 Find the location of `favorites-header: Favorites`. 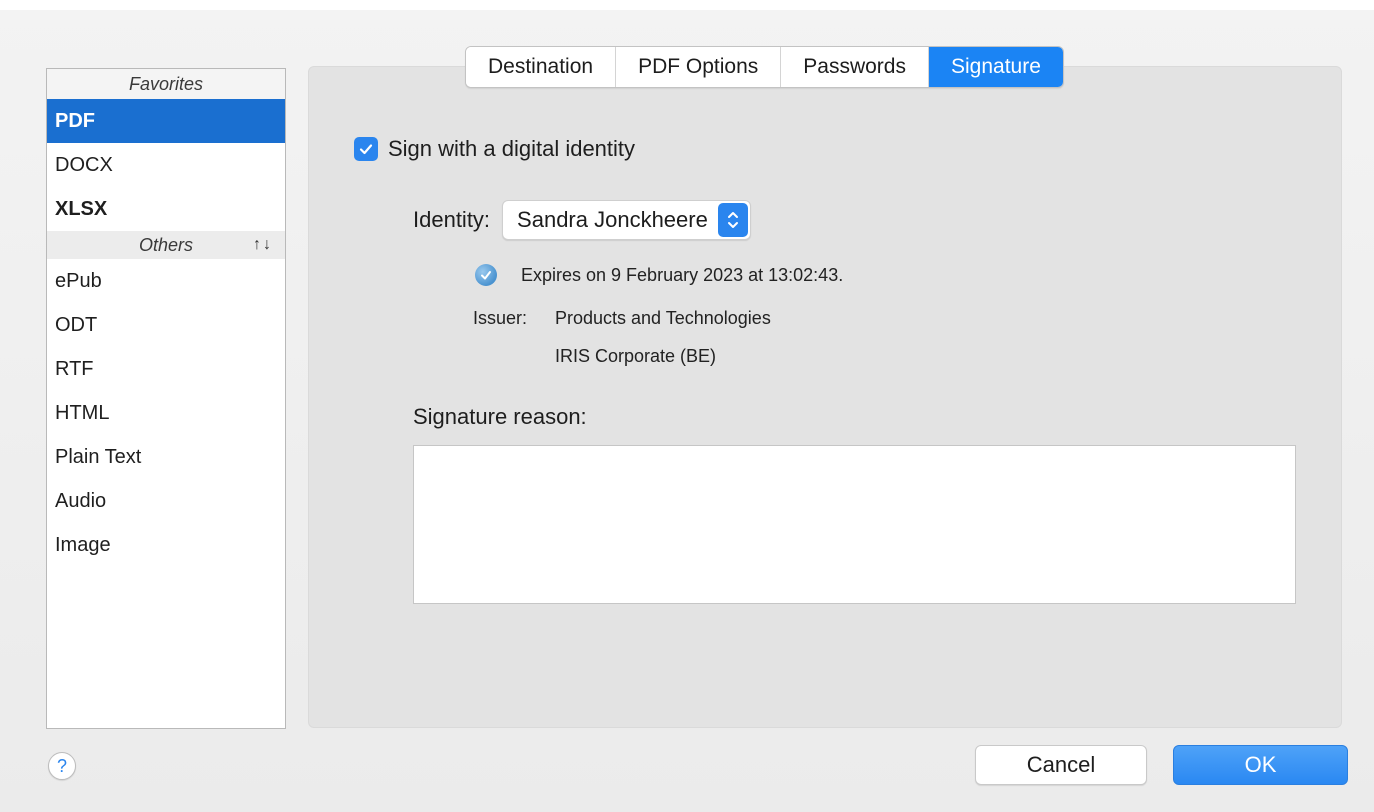

favorites-header: Favorites is located at coordinates (166, 84).